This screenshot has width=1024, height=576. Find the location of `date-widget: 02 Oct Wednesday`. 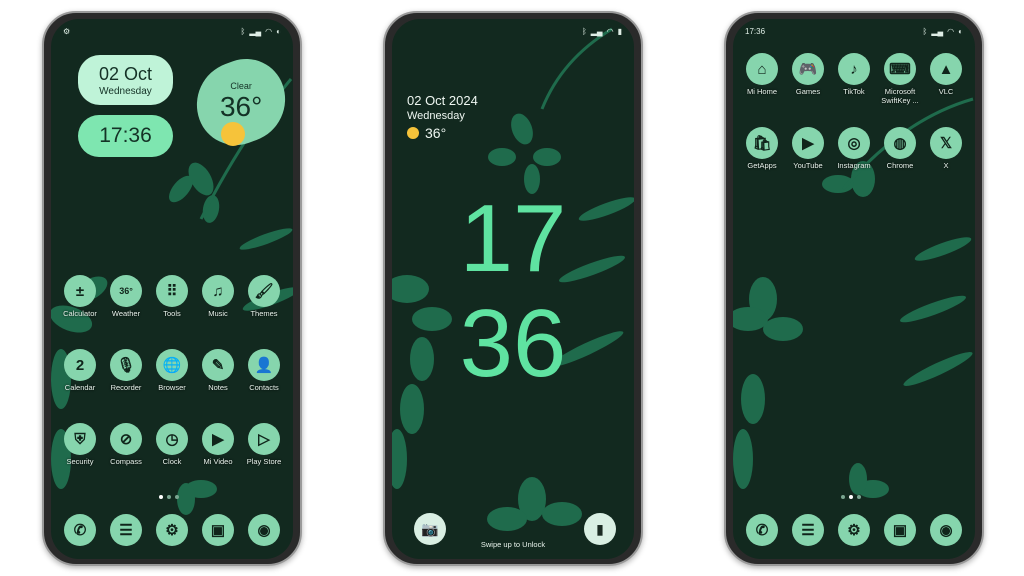

date-widget: 02 Oct Wednesday is located at coordinates (125, 80).